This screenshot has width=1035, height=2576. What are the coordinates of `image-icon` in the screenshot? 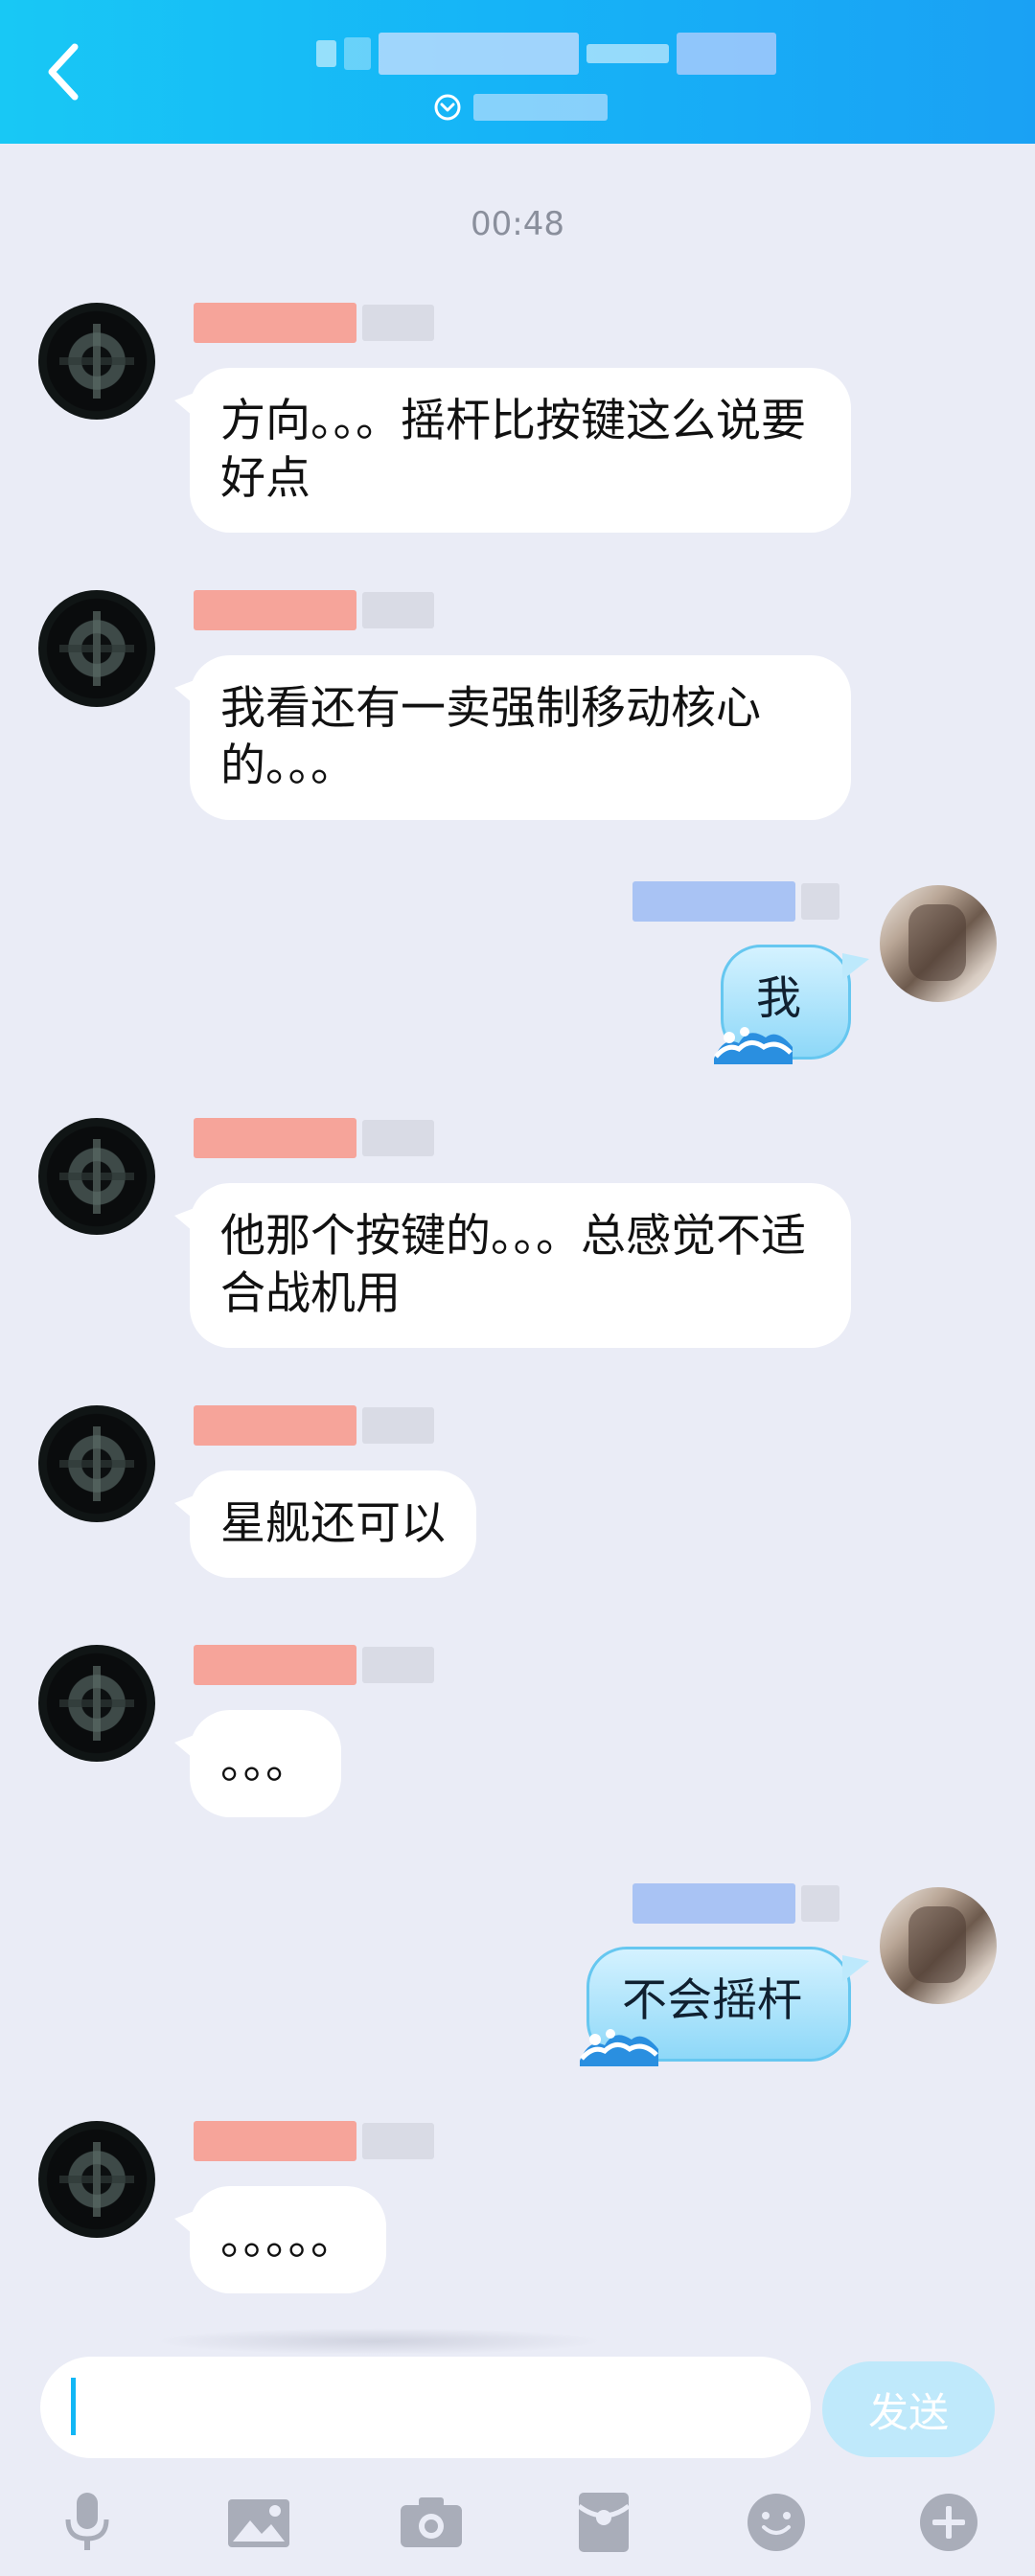 It's located at (258, 2523).